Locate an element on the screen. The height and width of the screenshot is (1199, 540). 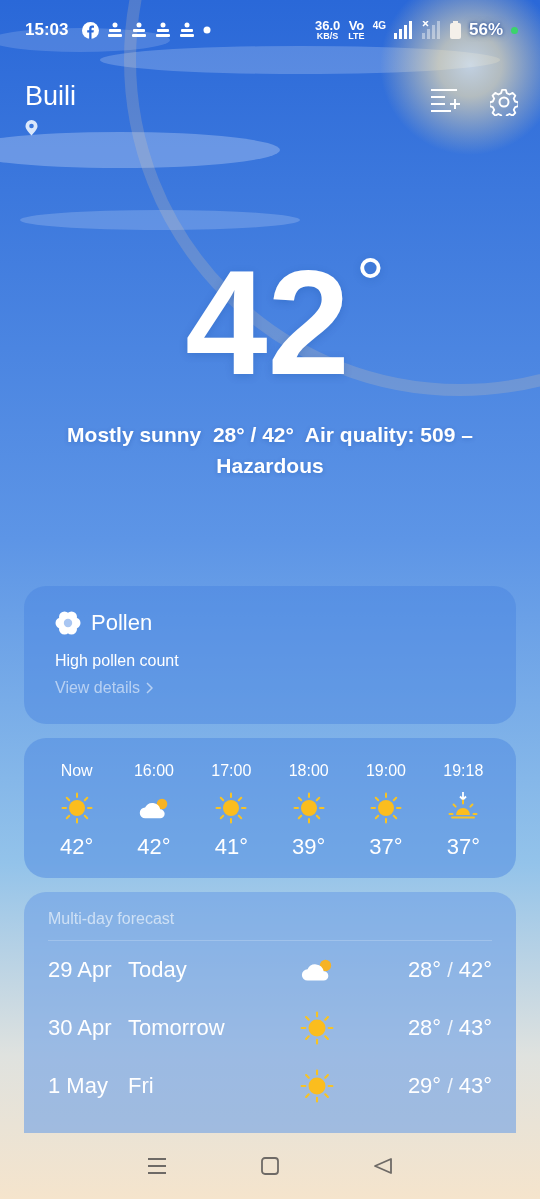
settings-button is located at coordinates (504, 102).